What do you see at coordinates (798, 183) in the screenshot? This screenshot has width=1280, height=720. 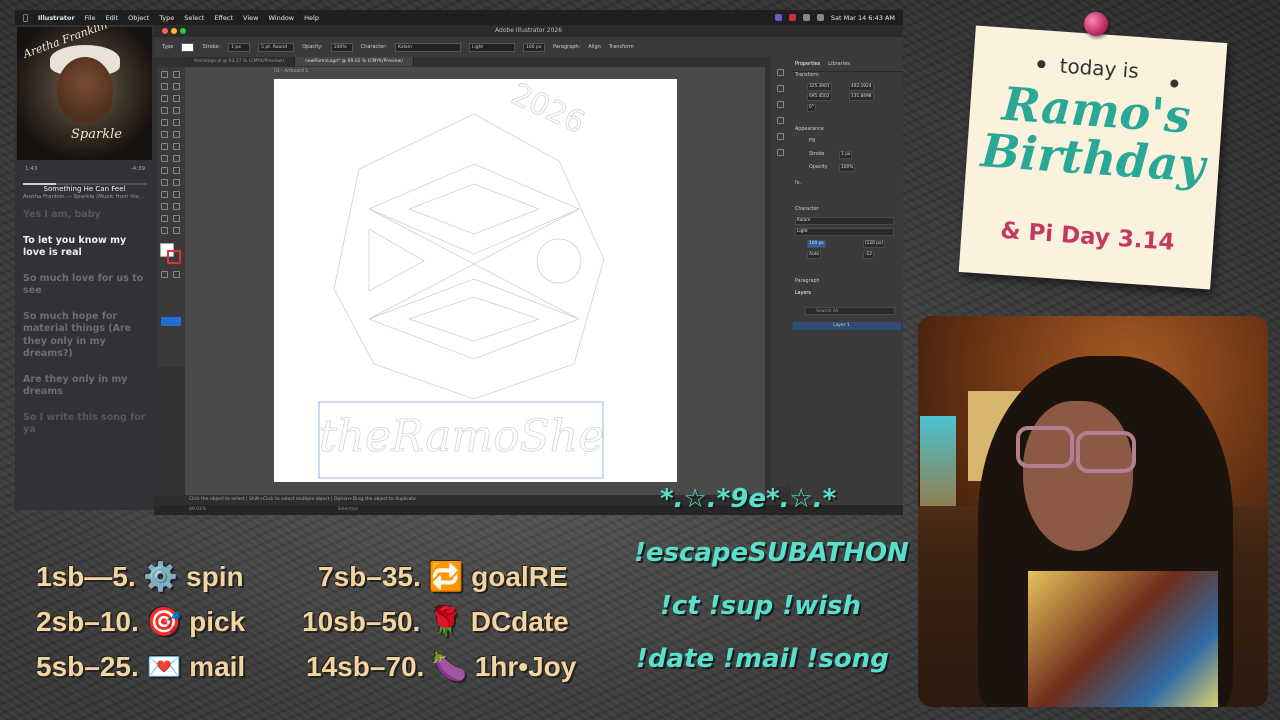 I see `fx-button: fx.` at bounding box center [798, 183].